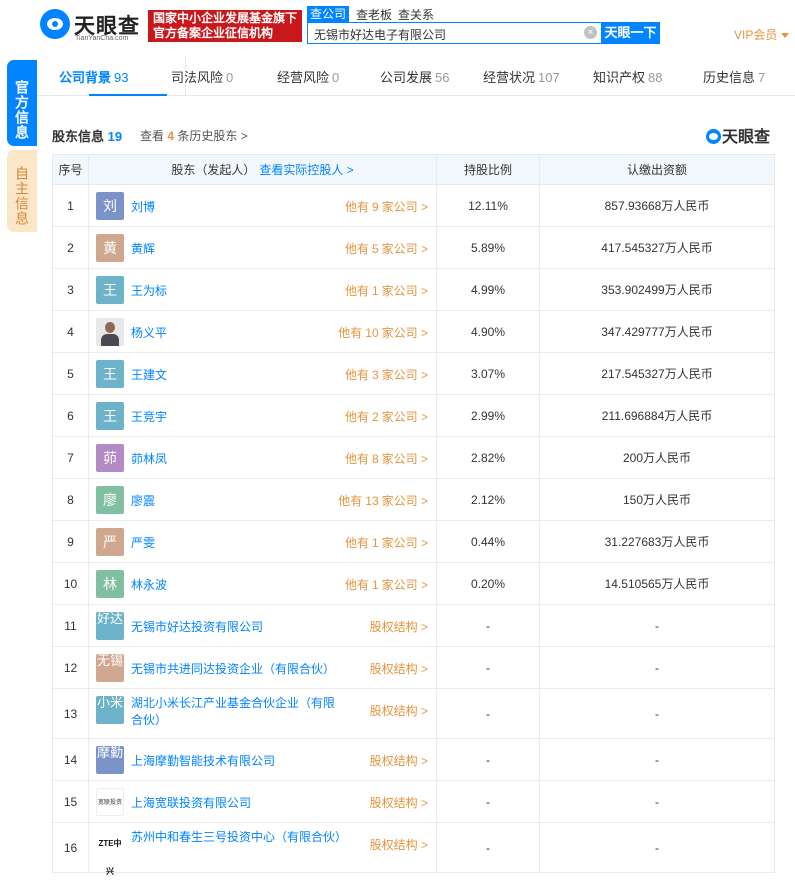 The height and width of the screenshot is (886, 795). Describe the element at coordinates (70, 331) in the screenshot. I see `cell-index: 4` at that location.